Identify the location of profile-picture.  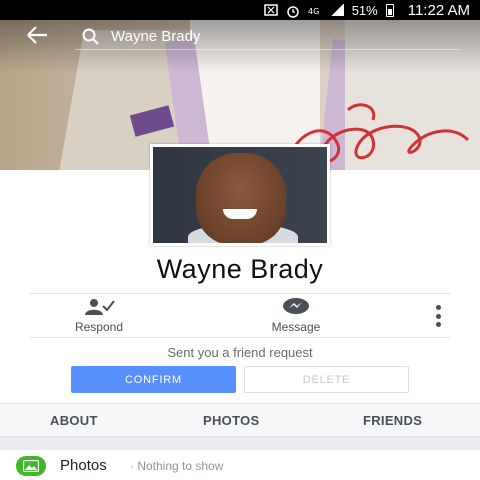
(240, 195).